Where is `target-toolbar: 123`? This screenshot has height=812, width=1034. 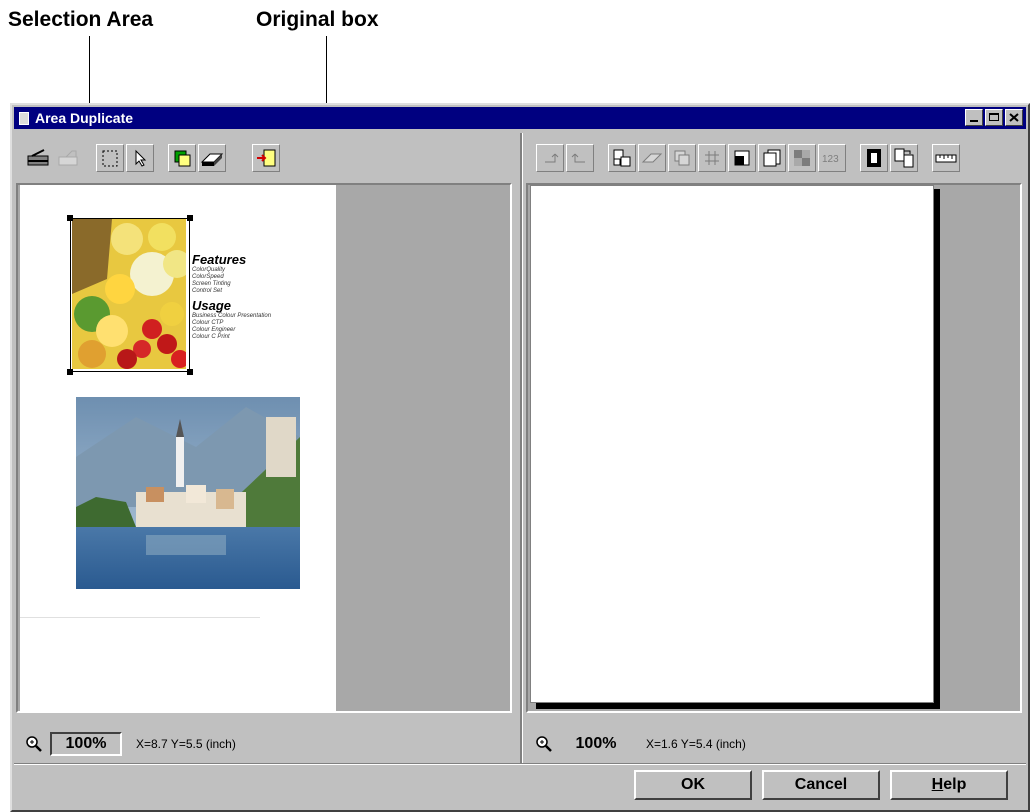 target-toolbar: 123 is located at coordinates (776, 158).